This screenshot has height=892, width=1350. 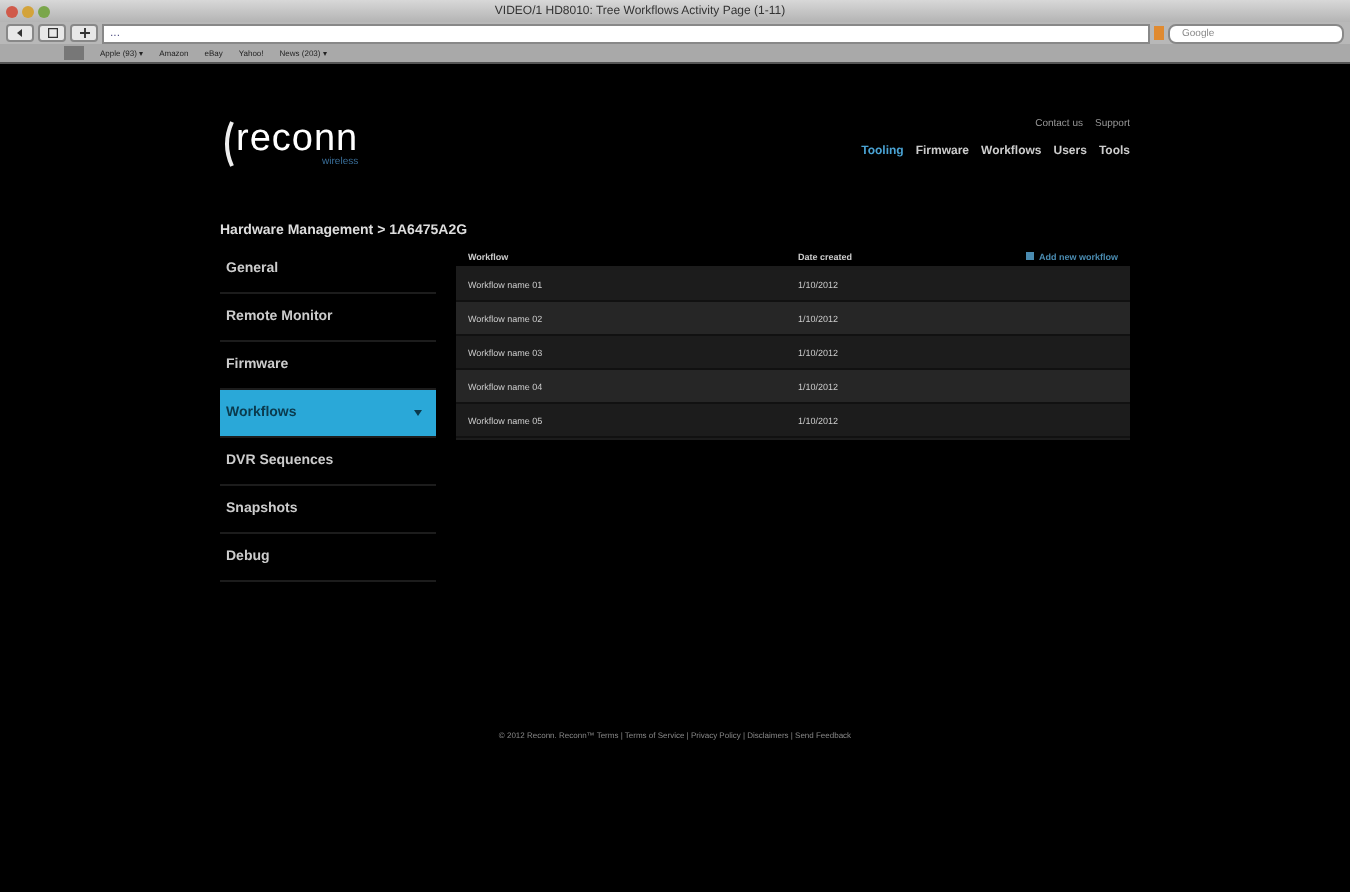 What do you see at coordinates (1030, 256) in the screenshot?
I see `add-icon` at bounding box center [1030, 256].